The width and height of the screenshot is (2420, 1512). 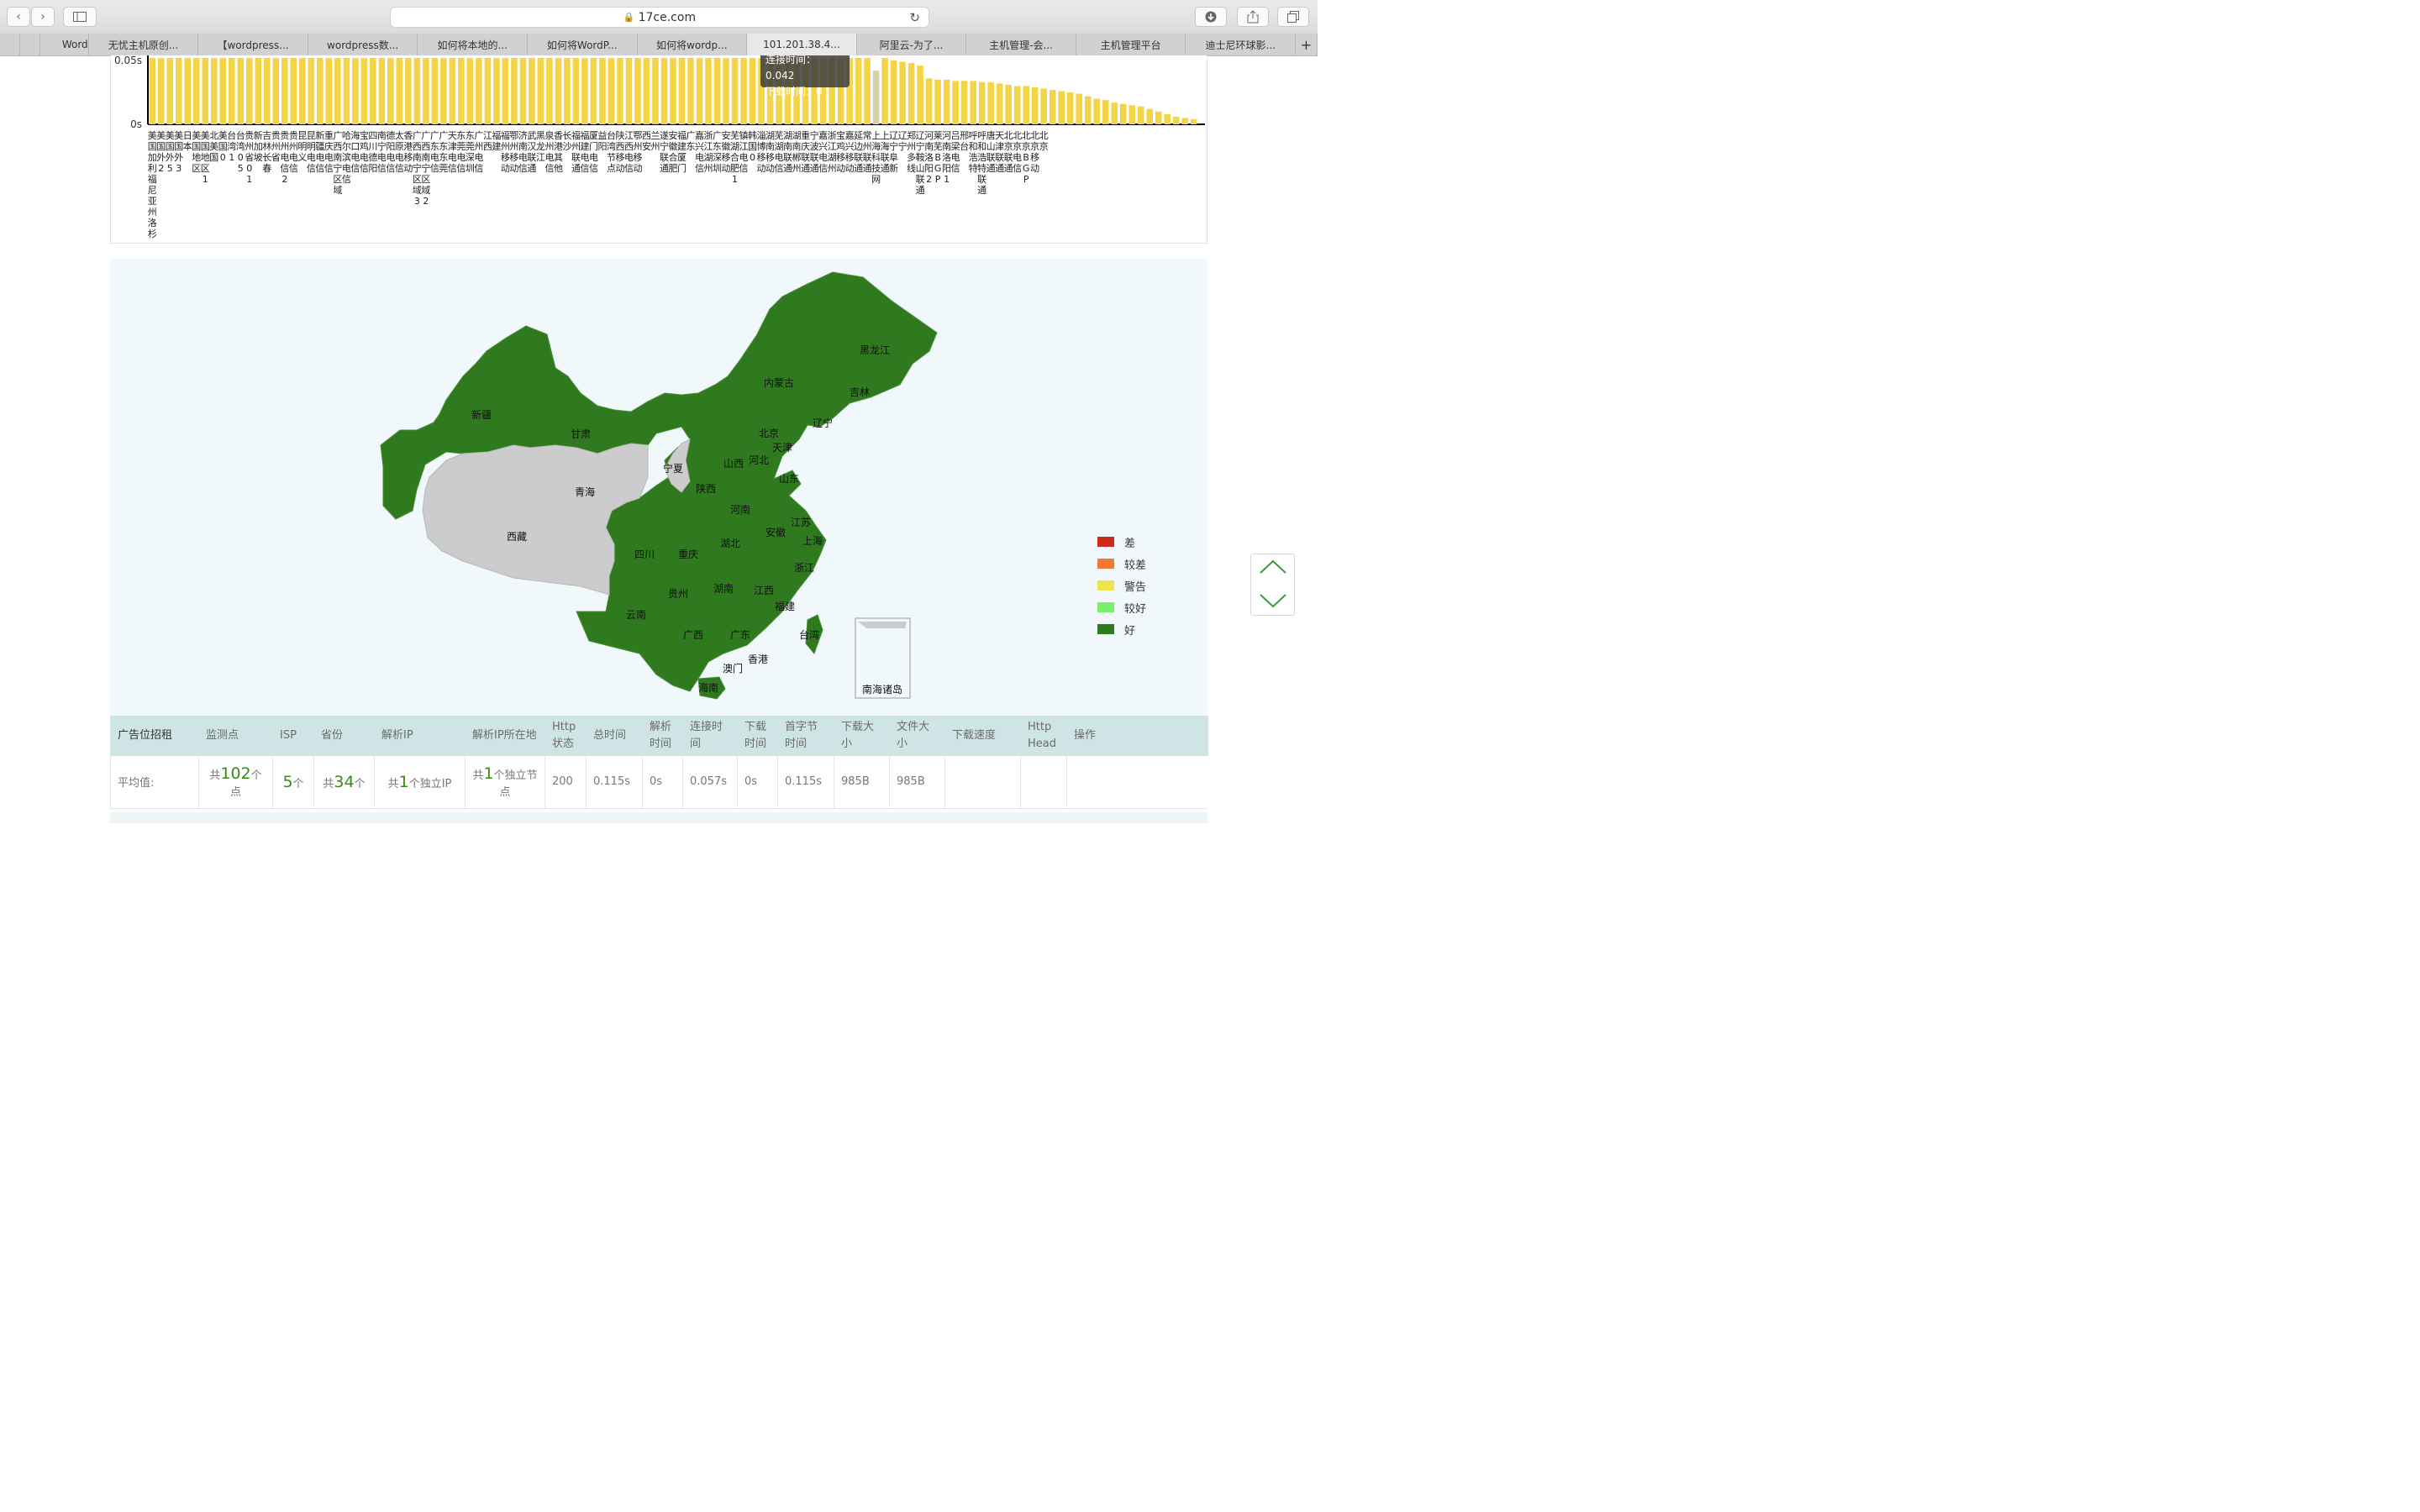 I want to click on legend-item: 较好, so click(x=1121, y=607).